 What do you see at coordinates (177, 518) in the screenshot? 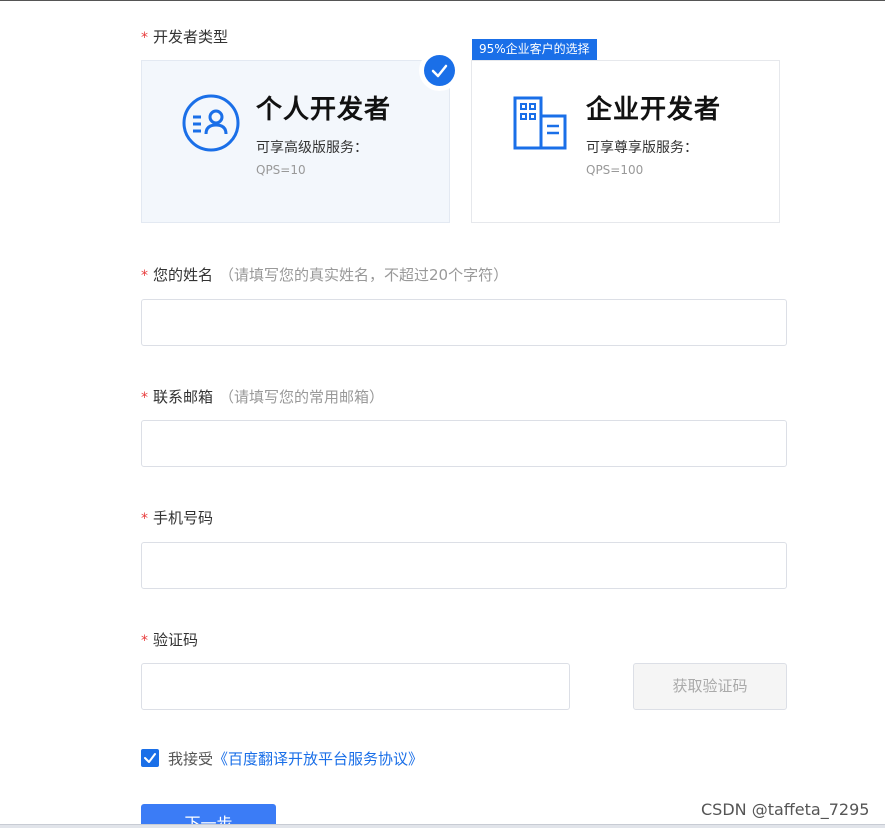
I see `phone-label: * 手机号码` at bounding box center [177, 518].